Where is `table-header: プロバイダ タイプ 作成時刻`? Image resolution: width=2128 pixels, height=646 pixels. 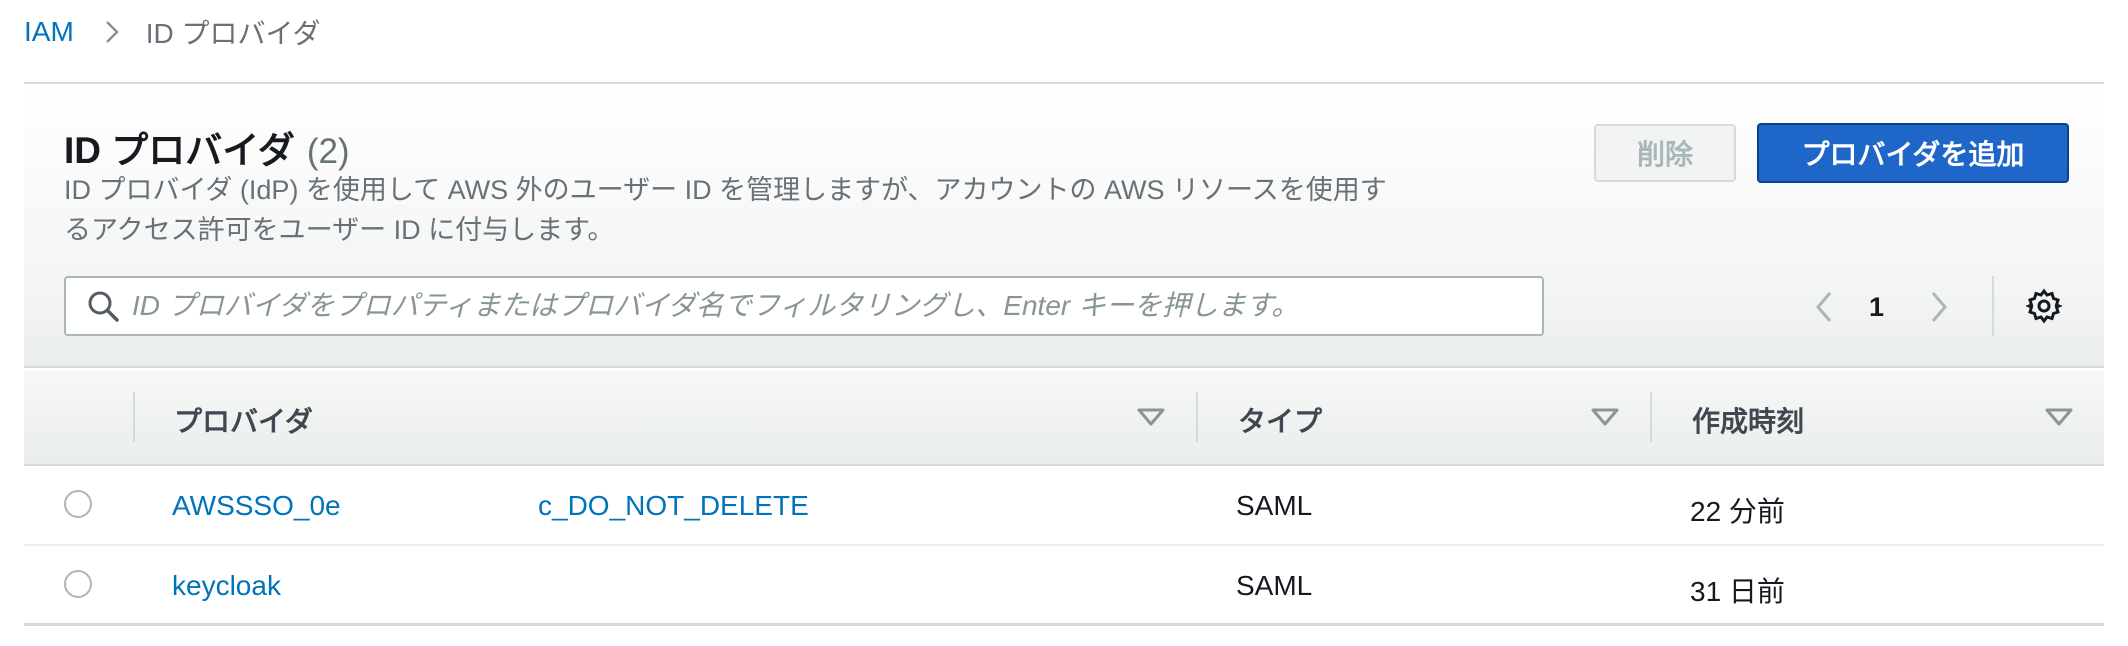
table-header: プロバイダ タイプ 作成時刻 is located at coordinates (1064, 418).